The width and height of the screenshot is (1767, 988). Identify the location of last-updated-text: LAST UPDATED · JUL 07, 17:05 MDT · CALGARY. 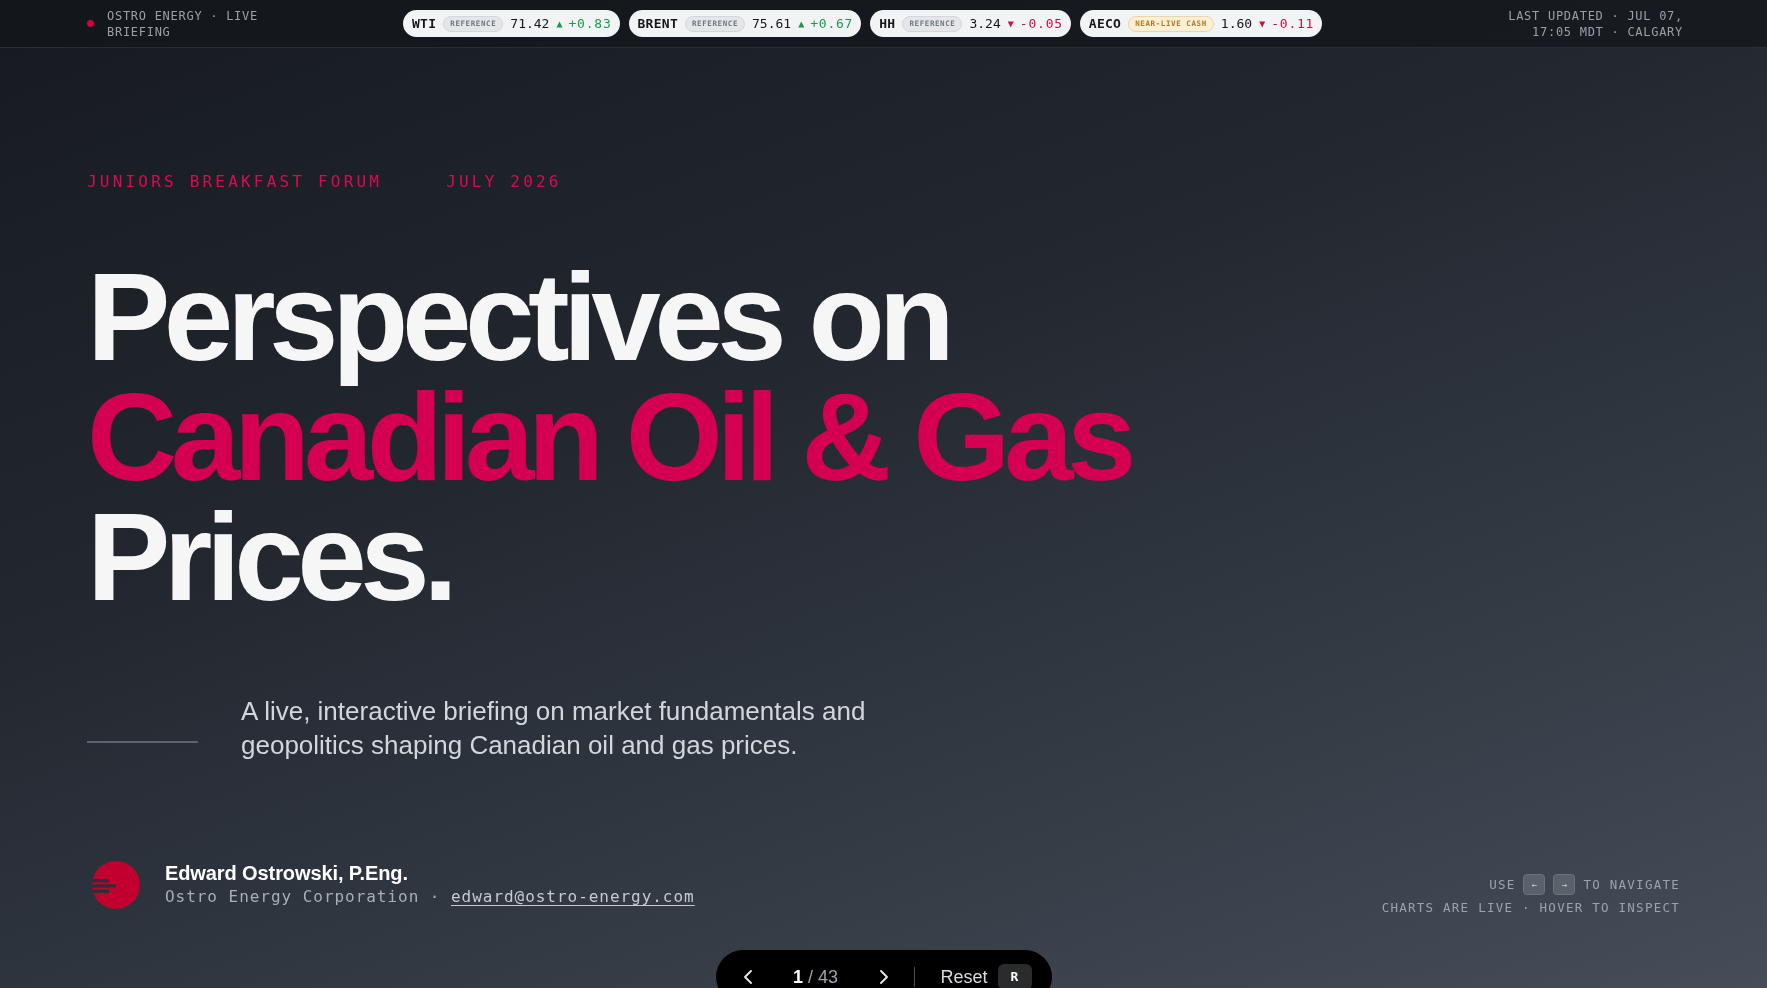
(1595, 23).